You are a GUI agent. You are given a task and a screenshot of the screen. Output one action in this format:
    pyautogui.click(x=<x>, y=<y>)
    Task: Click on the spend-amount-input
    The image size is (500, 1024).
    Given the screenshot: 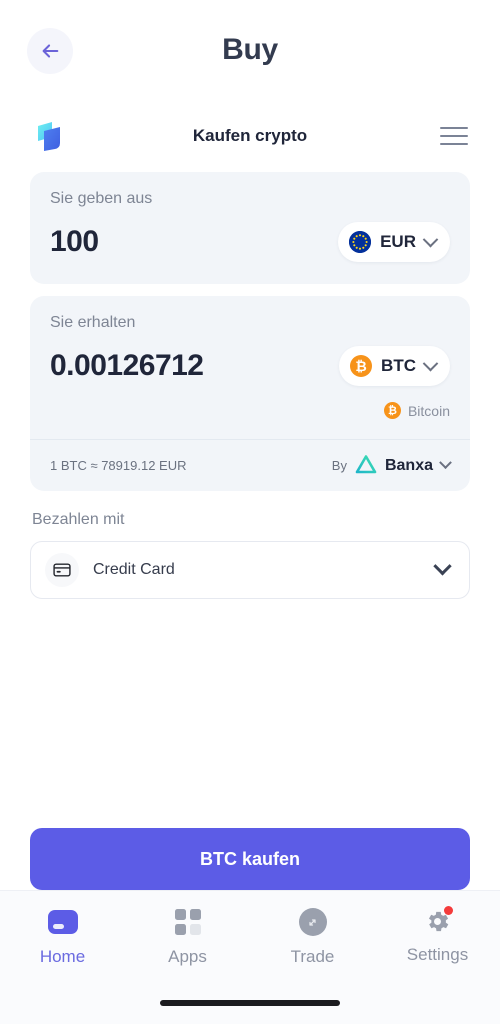 What is the action you would take?
    pyautogui.click(x=180, y=242)
    